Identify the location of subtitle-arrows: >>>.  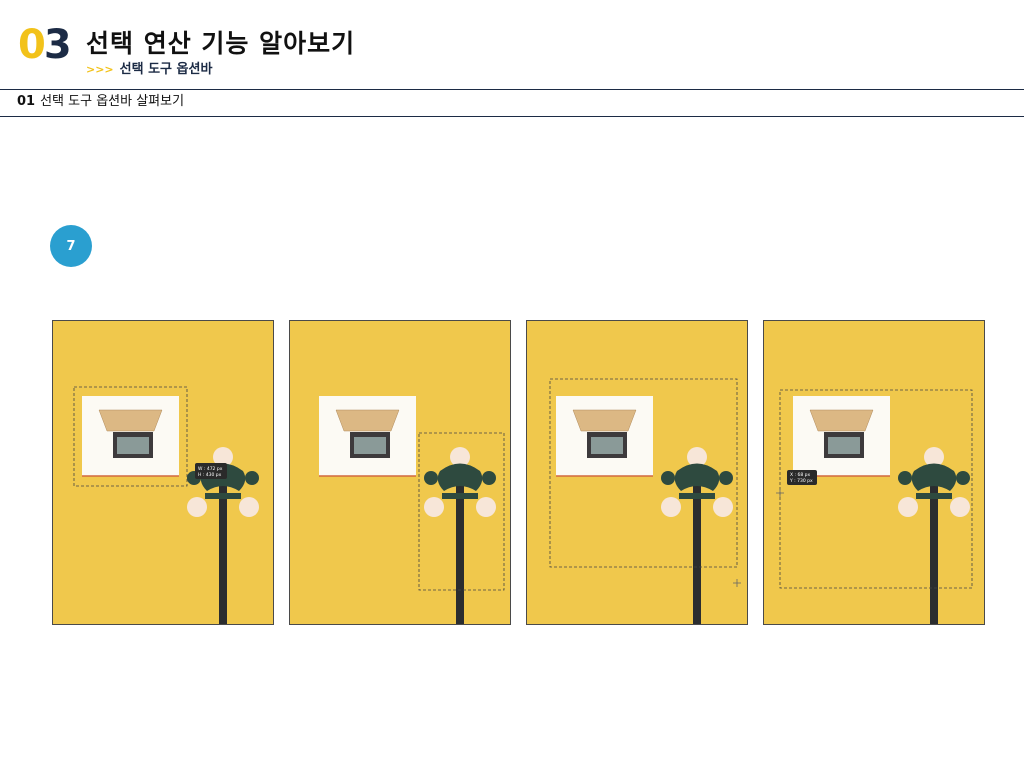
(100, 69).